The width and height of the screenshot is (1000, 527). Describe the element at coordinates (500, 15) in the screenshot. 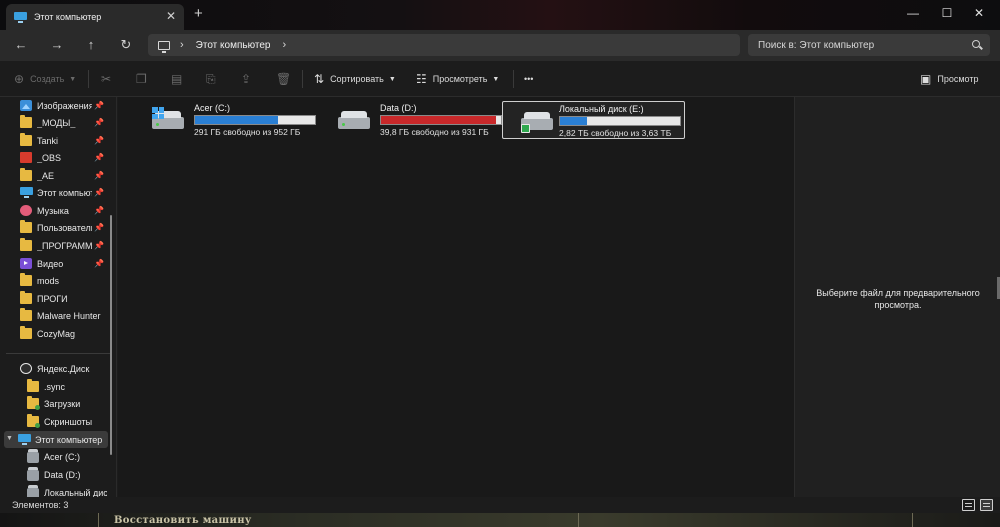

I see `title-bar: Этот компьютер ✕ + — ☐ ✕` at that location.